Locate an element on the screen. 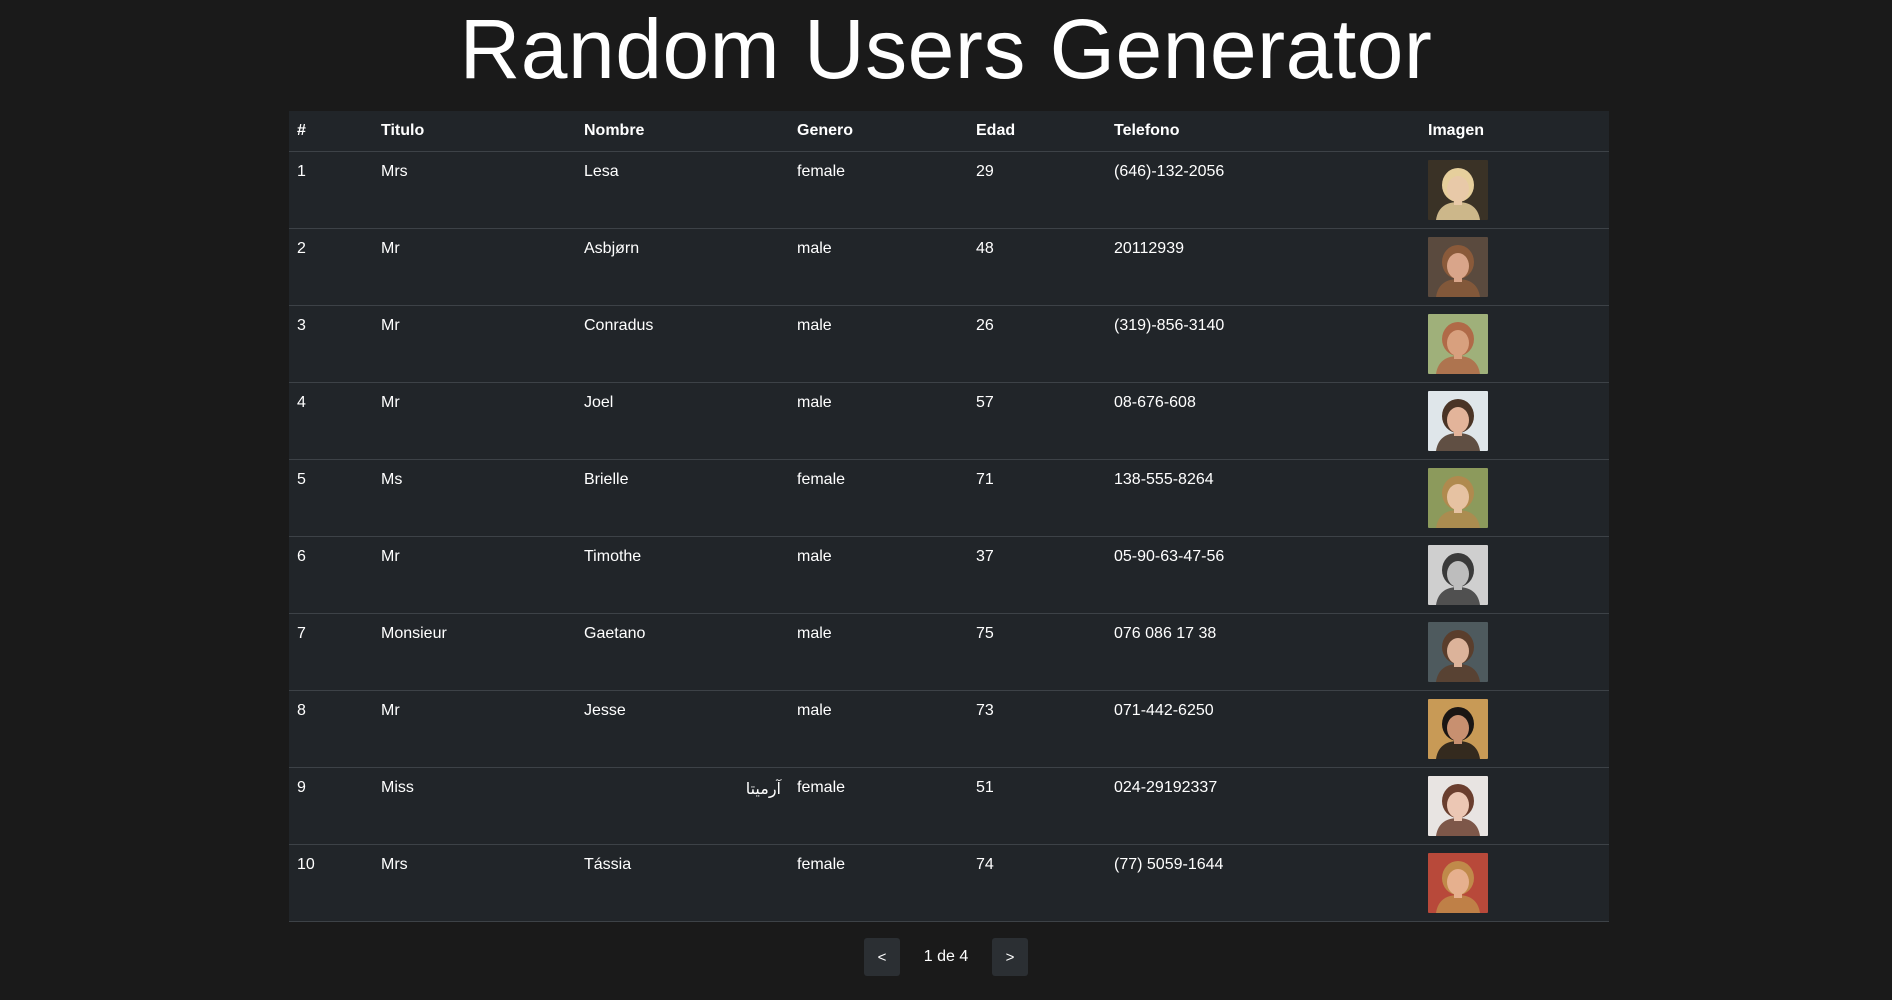  cell-edad-text: 71 is located at coordinates (985, 479).